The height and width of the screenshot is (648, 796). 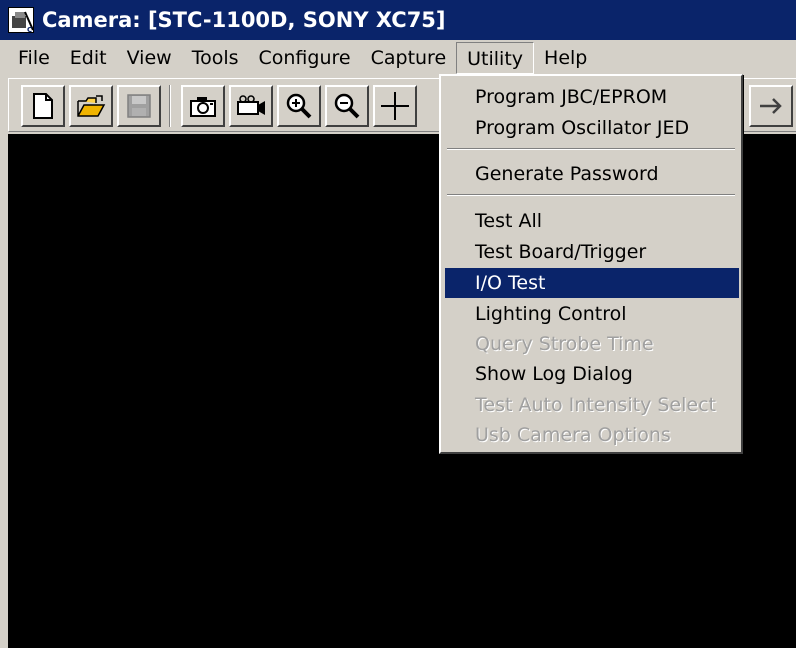 I want to click on menu-item-query-strobe-time: Query Strobe Time, so click(x=564, y=344).